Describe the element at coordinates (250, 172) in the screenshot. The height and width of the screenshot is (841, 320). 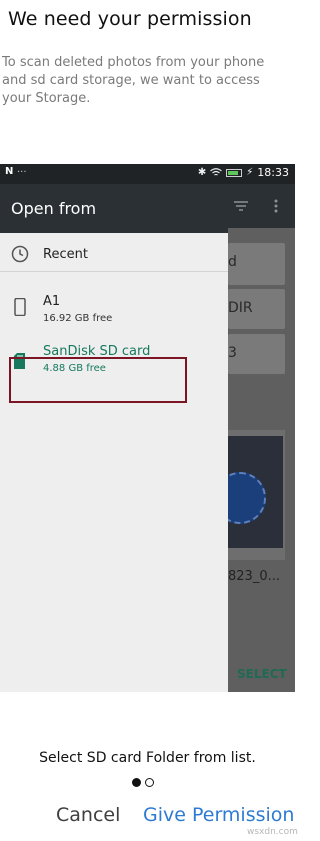
I see `charging-bolt-icon: ⚡` at that location.